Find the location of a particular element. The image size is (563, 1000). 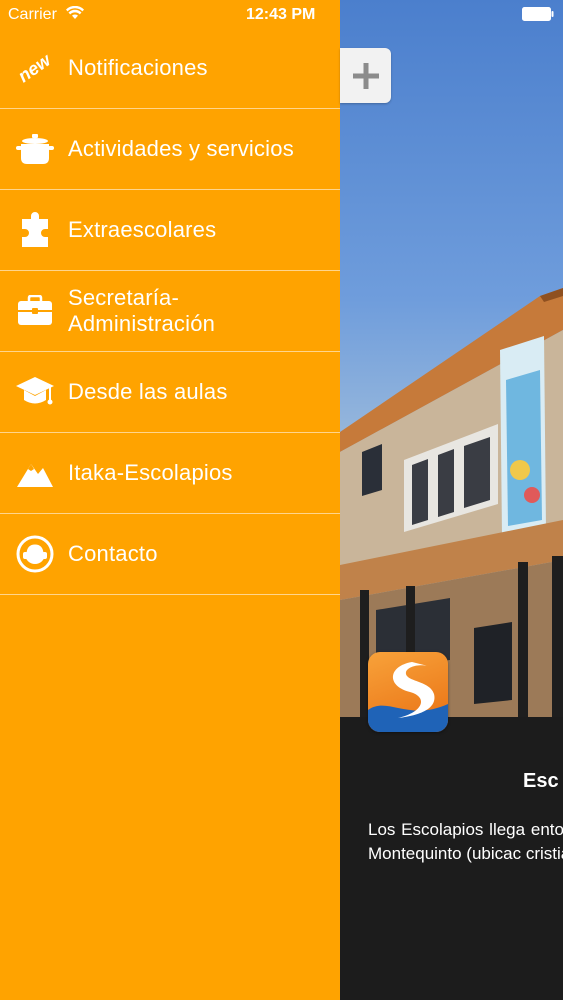

menu-item-itaka: Itaka-Escolapios is located at coordinates (170, 473).